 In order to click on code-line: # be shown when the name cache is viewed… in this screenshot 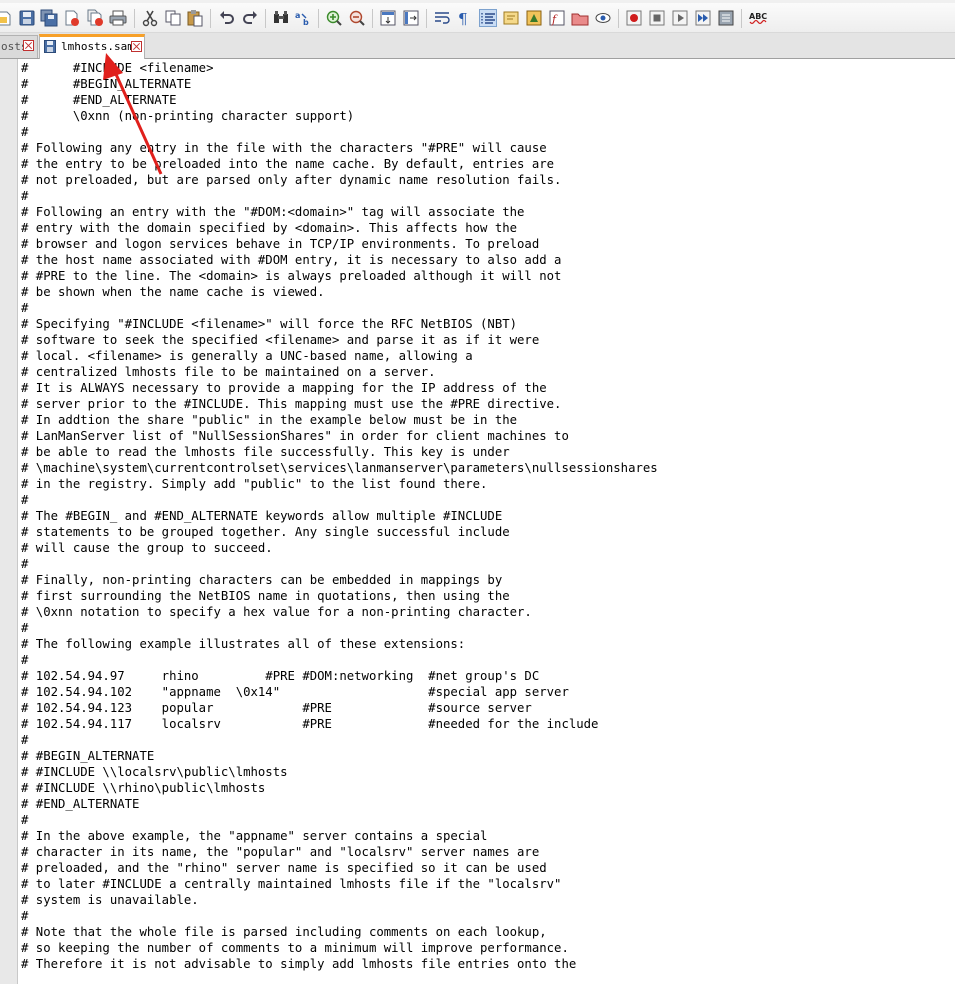, I will do `click(339, 292)`.